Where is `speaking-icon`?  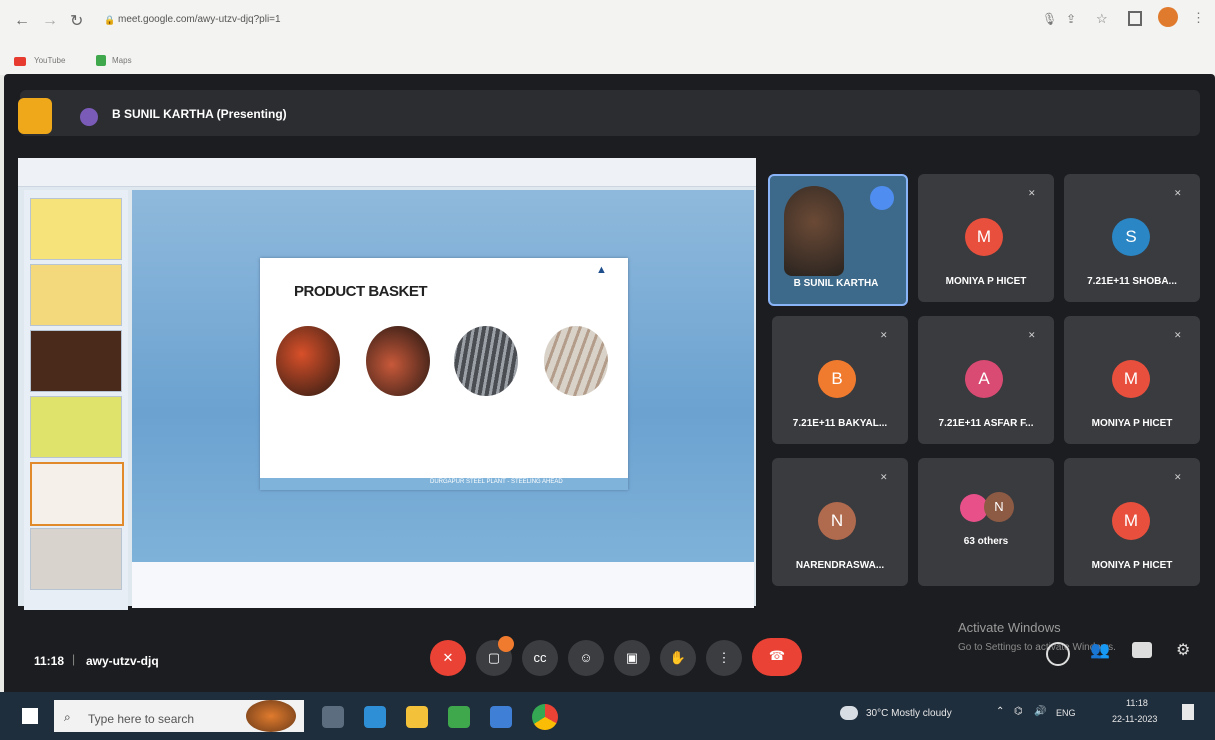
speaking-icon is located at coordinates (882, 198).